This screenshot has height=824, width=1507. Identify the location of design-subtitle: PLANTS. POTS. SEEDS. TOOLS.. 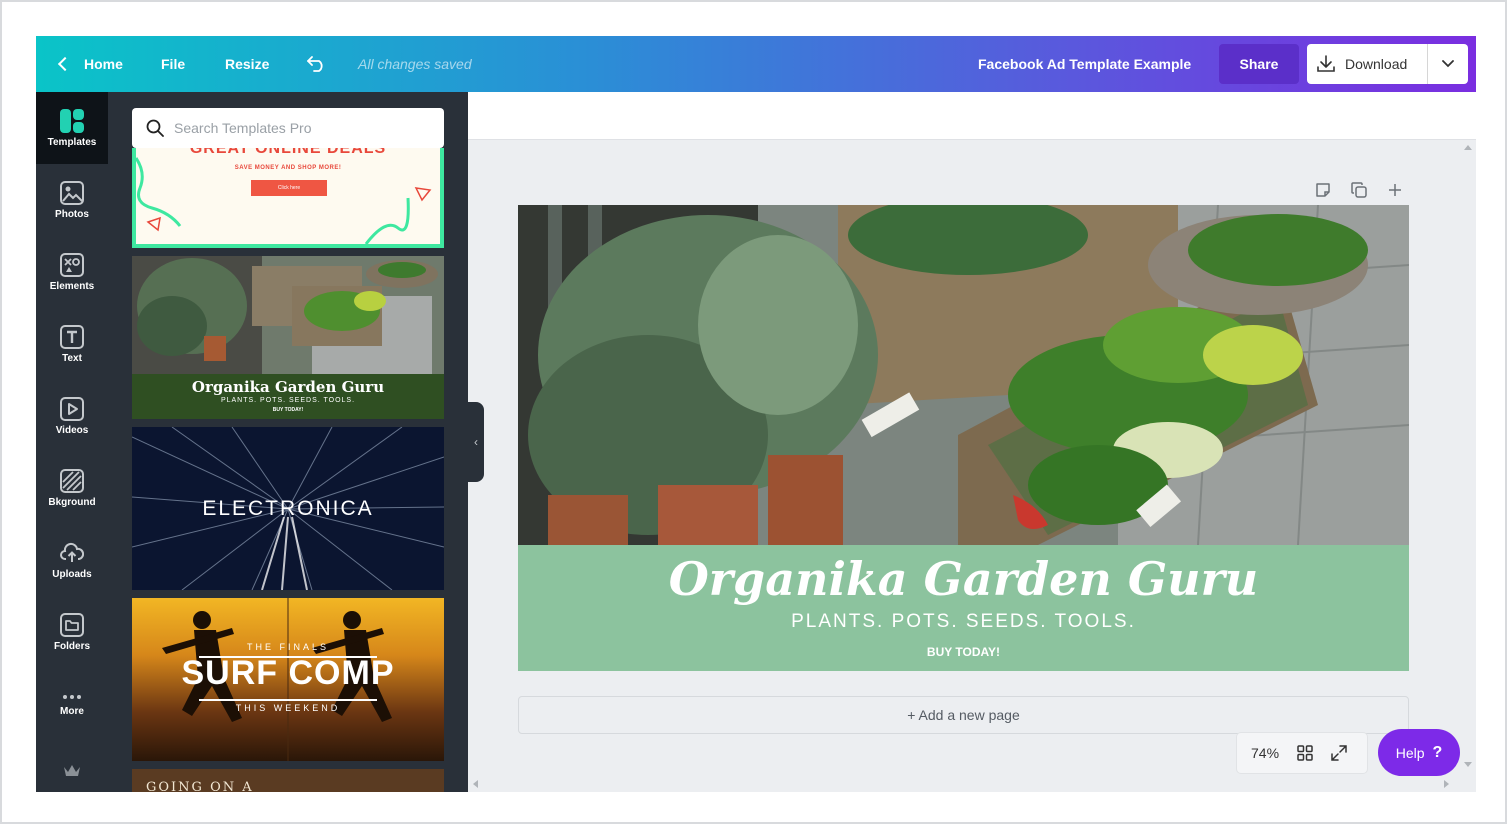
(963, 622).